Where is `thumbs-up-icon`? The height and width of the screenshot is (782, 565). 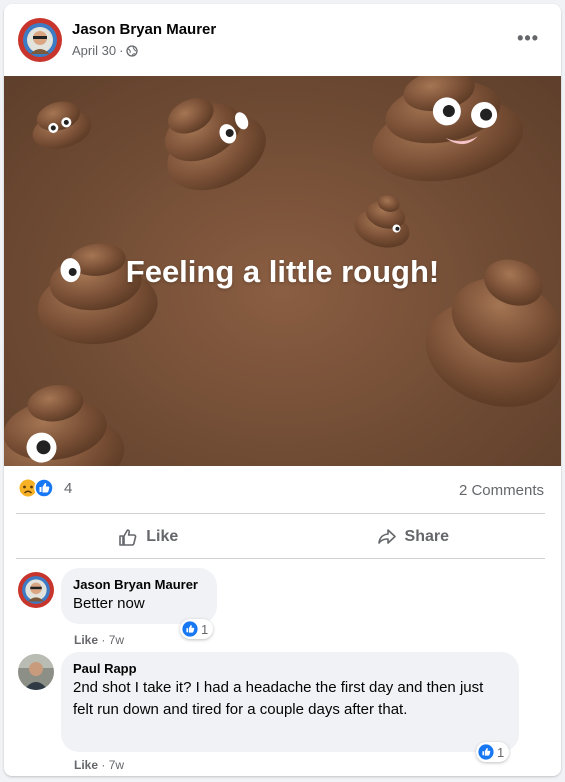 thumbs-up-icon is located at coordinates (128, 537).